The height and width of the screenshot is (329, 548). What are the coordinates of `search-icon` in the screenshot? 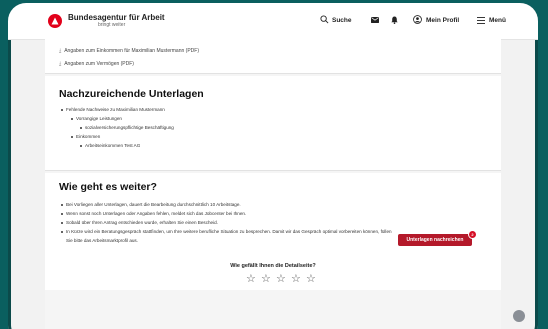 It's located at (324, 19).